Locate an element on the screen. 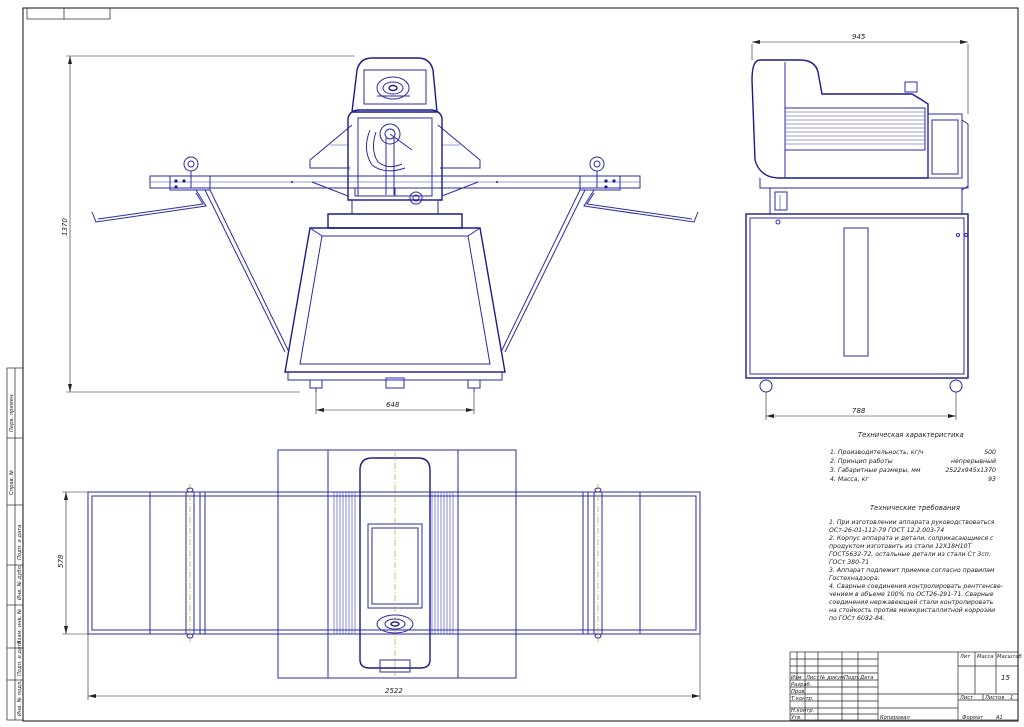 The width and height of the screenshot is (1024, 727). tb-col-date: Дата is located at coordinates (866, 678).